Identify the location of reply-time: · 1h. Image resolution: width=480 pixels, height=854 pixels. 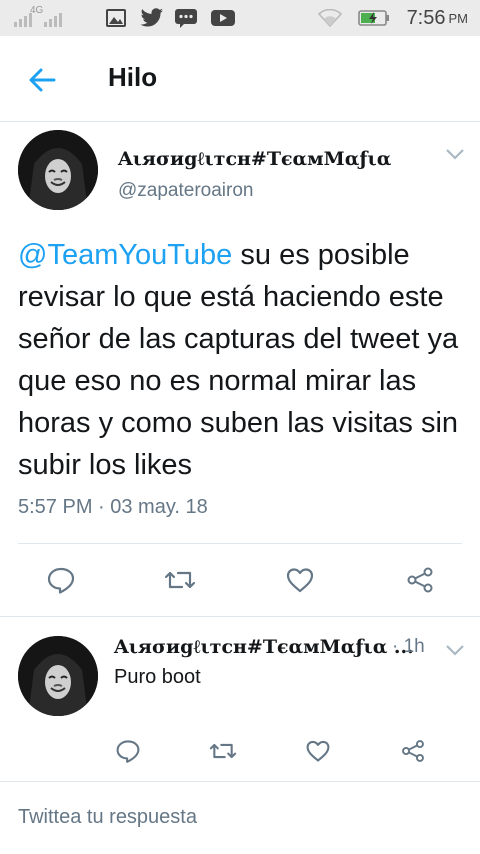
(408, 646).